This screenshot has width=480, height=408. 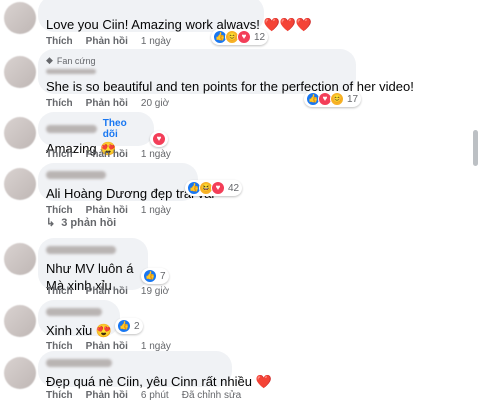 What do you see at coordinates (137, 326) in the screenshot?
I see `reaction-count: 2` at bounding box center [137, 326].